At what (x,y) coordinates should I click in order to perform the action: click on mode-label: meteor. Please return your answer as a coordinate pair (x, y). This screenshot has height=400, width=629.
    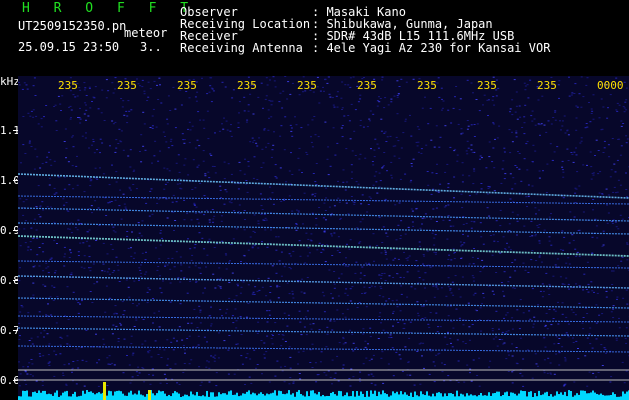
    Looking at the image, I should click on (146, 33).